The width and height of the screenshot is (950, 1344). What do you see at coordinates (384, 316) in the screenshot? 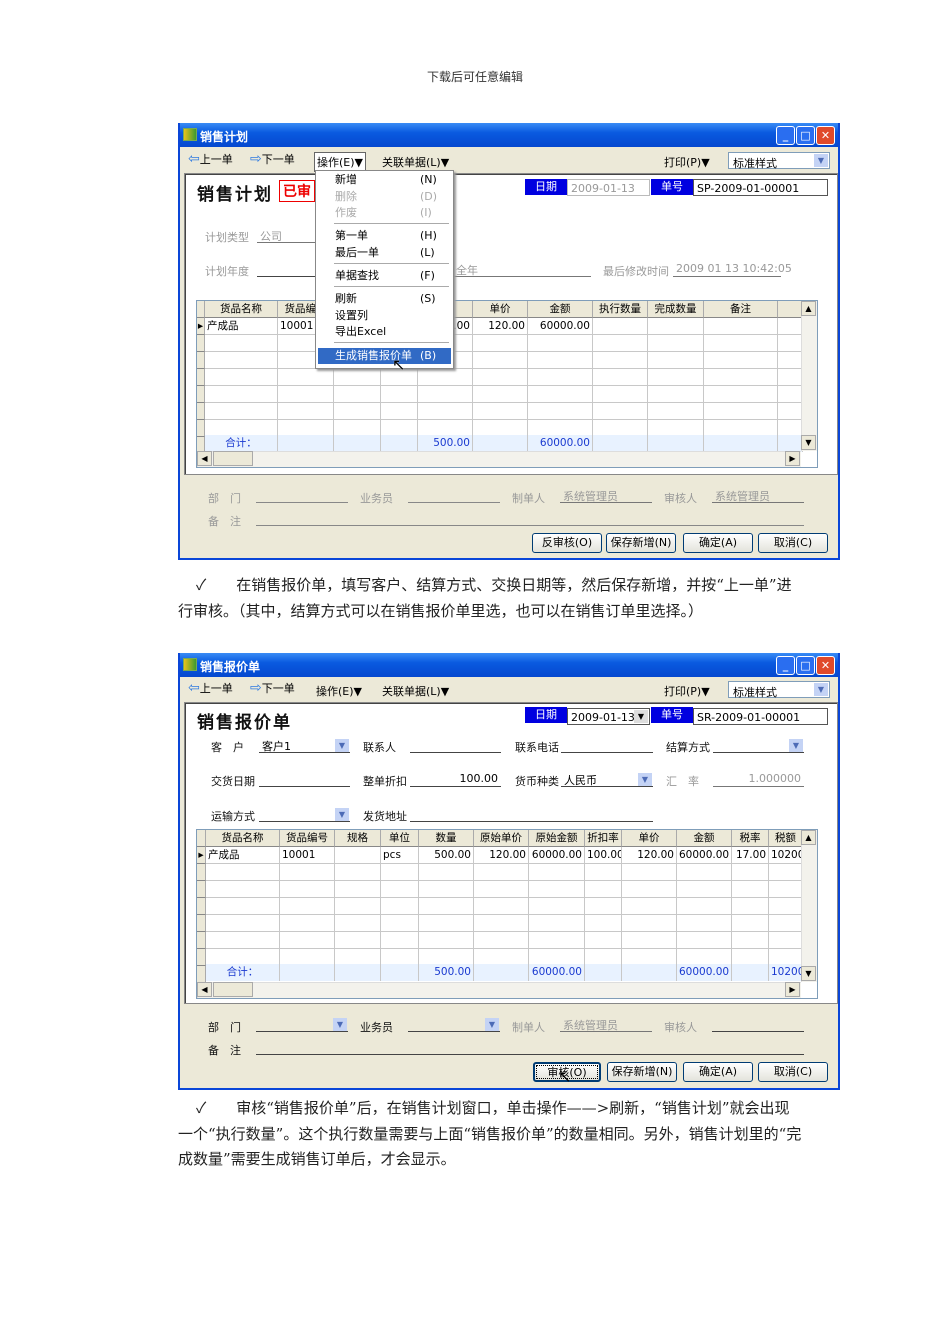
I see `menu-item: 设置列` at bounding box center [384, 316].